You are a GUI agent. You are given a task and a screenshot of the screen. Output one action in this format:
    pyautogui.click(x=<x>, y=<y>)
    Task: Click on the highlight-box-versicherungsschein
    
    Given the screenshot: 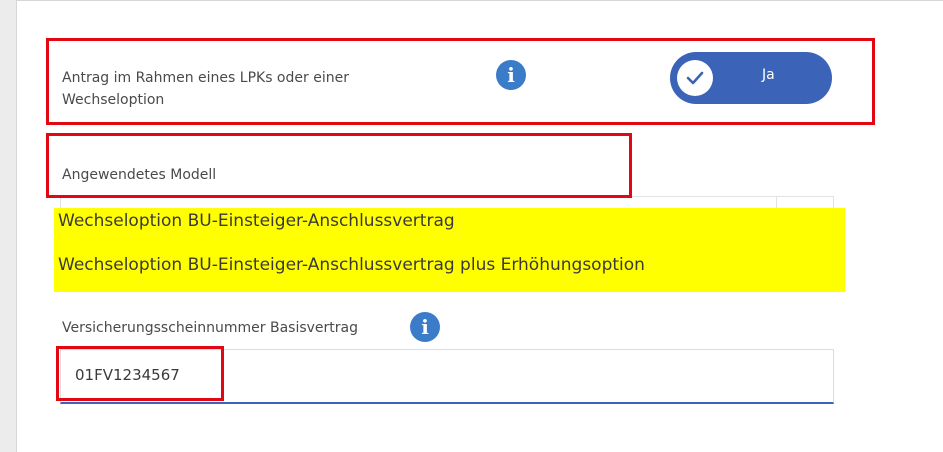 What is the action you would take?
    pyautogui.click(x=140, y=373)
    